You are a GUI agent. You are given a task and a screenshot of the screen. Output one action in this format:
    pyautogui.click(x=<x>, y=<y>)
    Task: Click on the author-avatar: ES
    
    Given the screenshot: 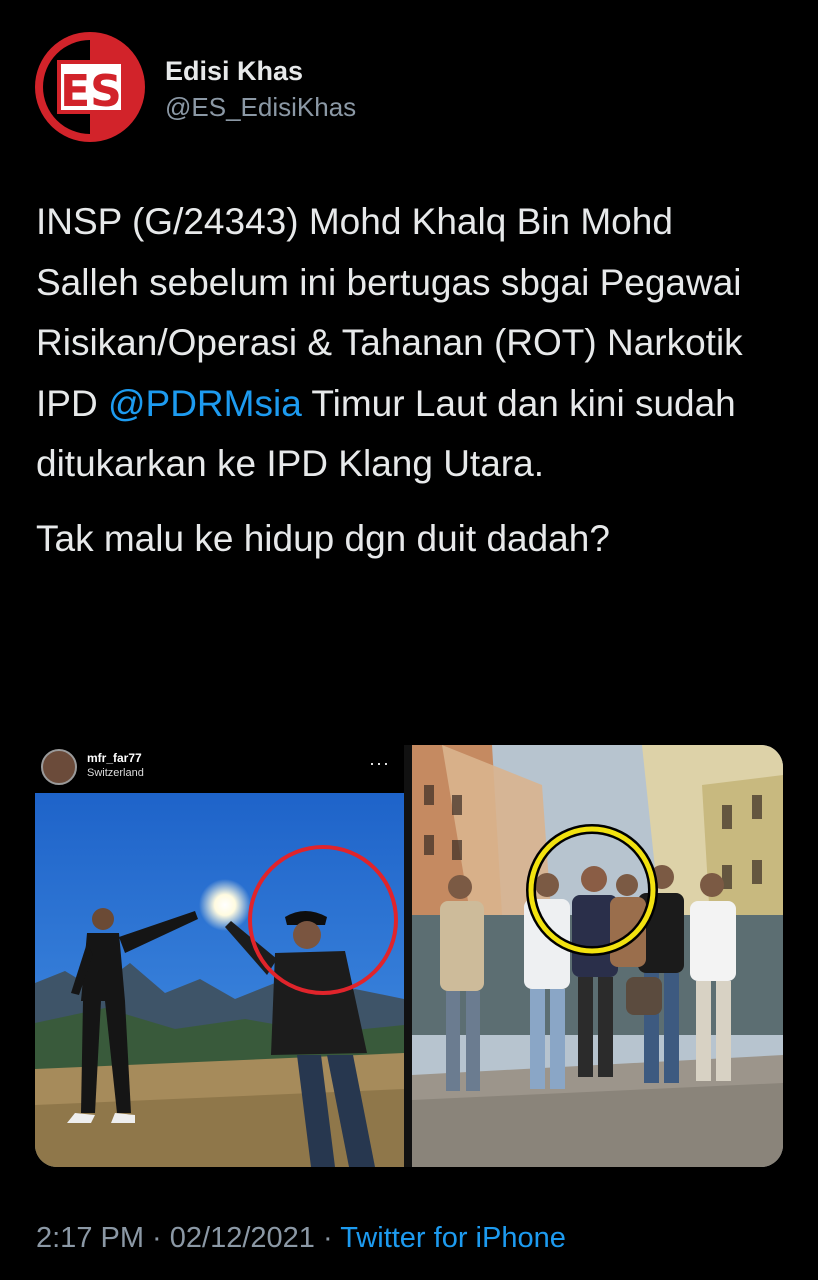 What is the action you would take?
    pyautogui.click(x=90, y=87)
    